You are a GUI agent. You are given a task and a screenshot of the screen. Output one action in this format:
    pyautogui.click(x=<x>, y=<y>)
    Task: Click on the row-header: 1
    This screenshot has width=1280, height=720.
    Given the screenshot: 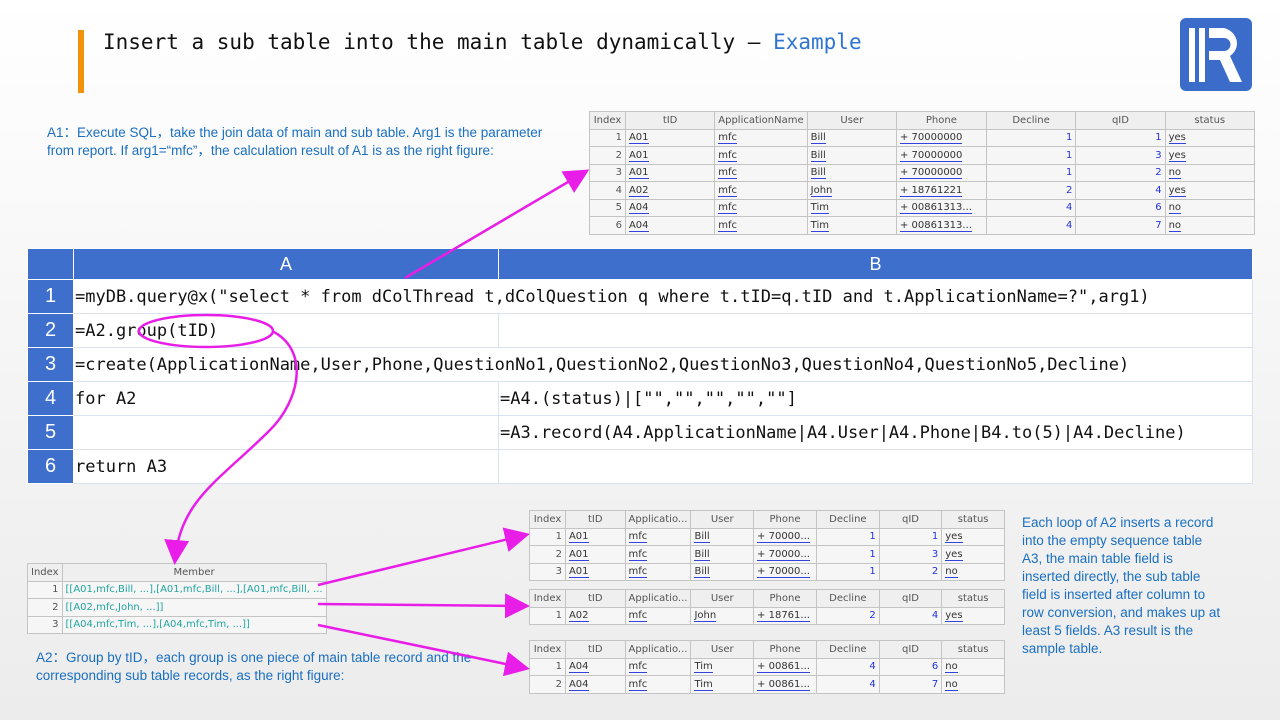 What is the action you would take?
    pyautogui.click(x=50, y=296)
    